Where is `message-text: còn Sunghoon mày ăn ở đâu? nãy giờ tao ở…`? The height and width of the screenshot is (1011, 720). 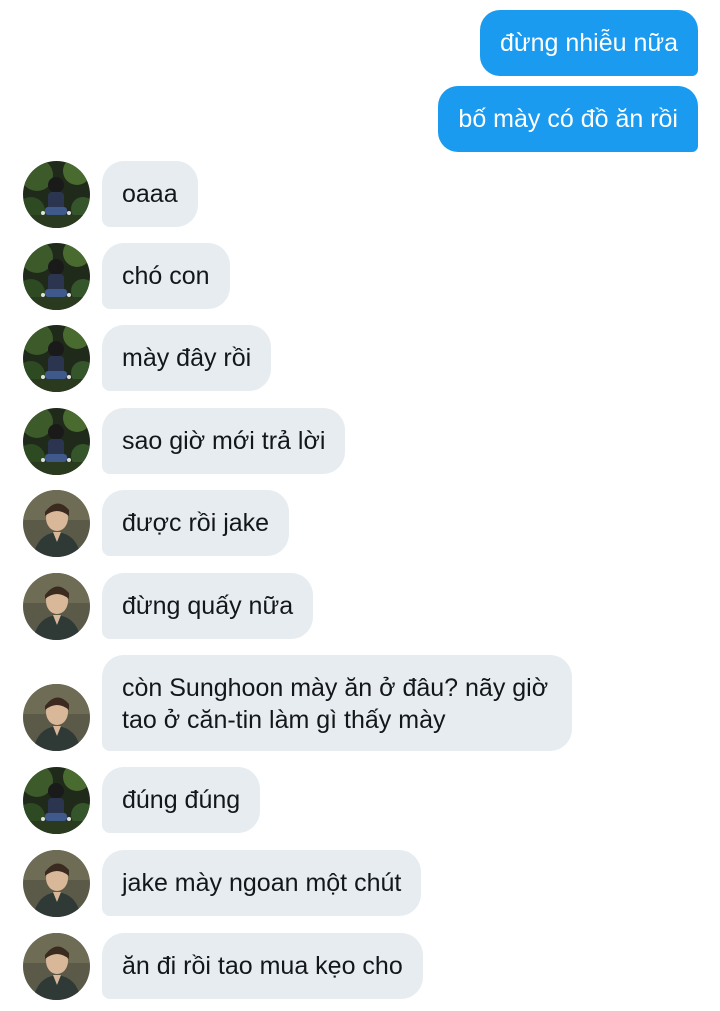
message-text: còn Sunghoon mày ăn ở đâu? nãy giờ tao ở… is located at coordinates (335, 704).